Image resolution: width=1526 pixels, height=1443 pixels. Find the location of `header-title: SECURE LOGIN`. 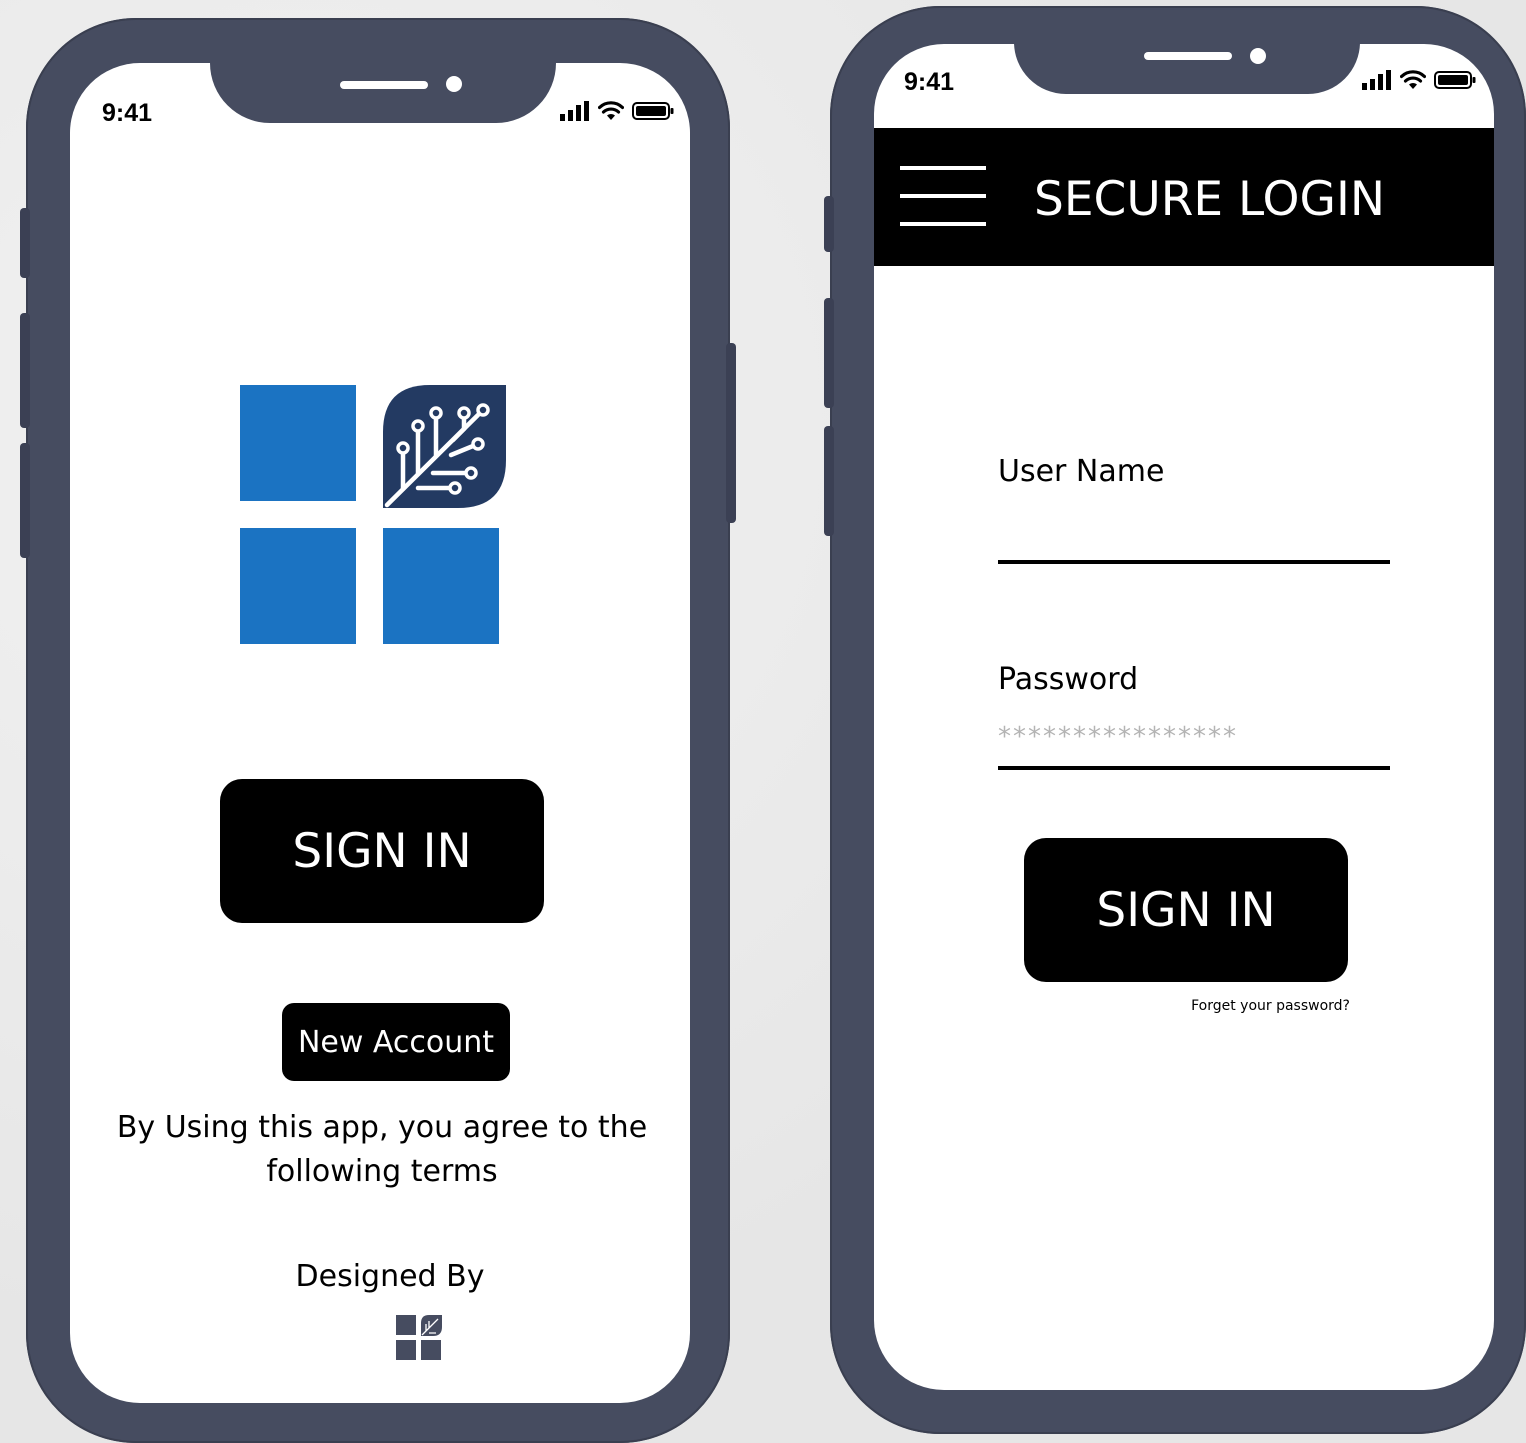

header-title: SECURE LOGIN is located at coordinates (1209, 199).